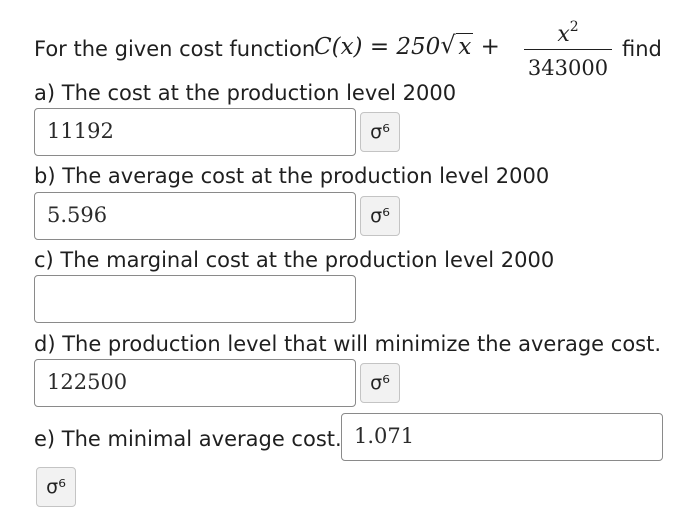 The width and height of the screenshot is (700, 532). Describe the element at coordinates (195, 299) in the screenshot. I see `answer-c-input` at that location.